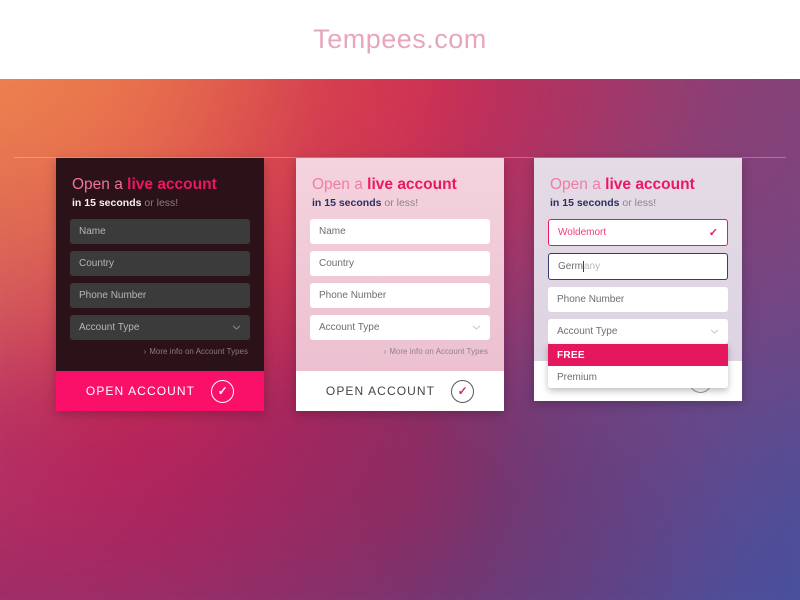 This screenshot has height=600, width=800. What do you see at coordinates (570, 266) in the screenshot?
I see `country-input-value: Germ` at bounding box center [570, 266].